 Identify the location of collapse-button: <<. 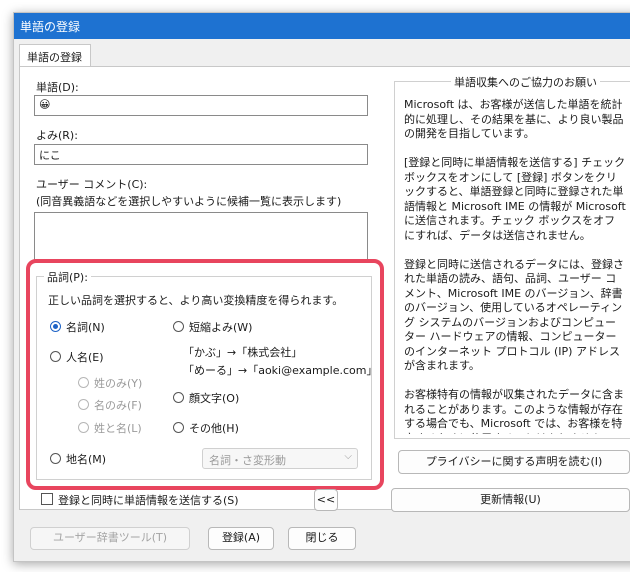
(326, 500).